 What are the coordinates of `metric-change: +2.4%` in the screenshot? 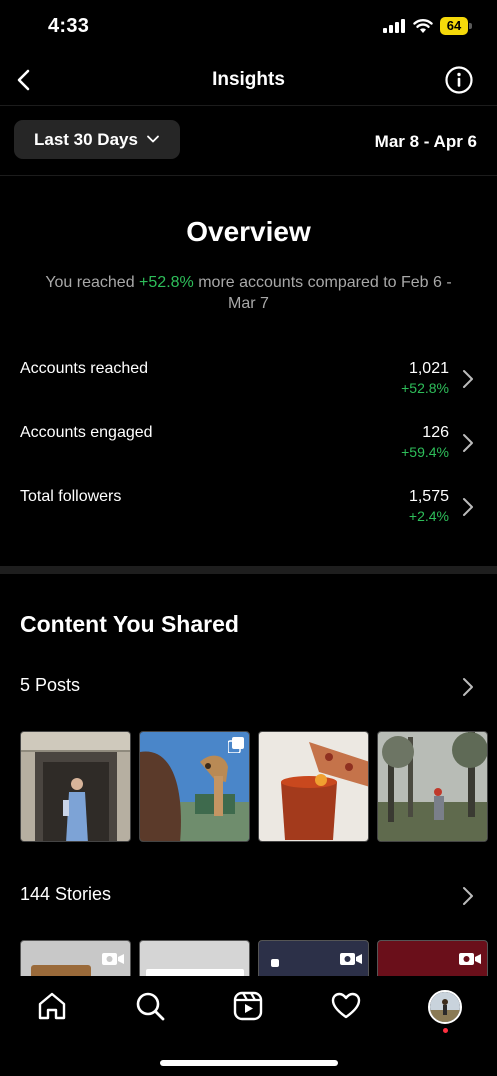 It's located at (428, 516).